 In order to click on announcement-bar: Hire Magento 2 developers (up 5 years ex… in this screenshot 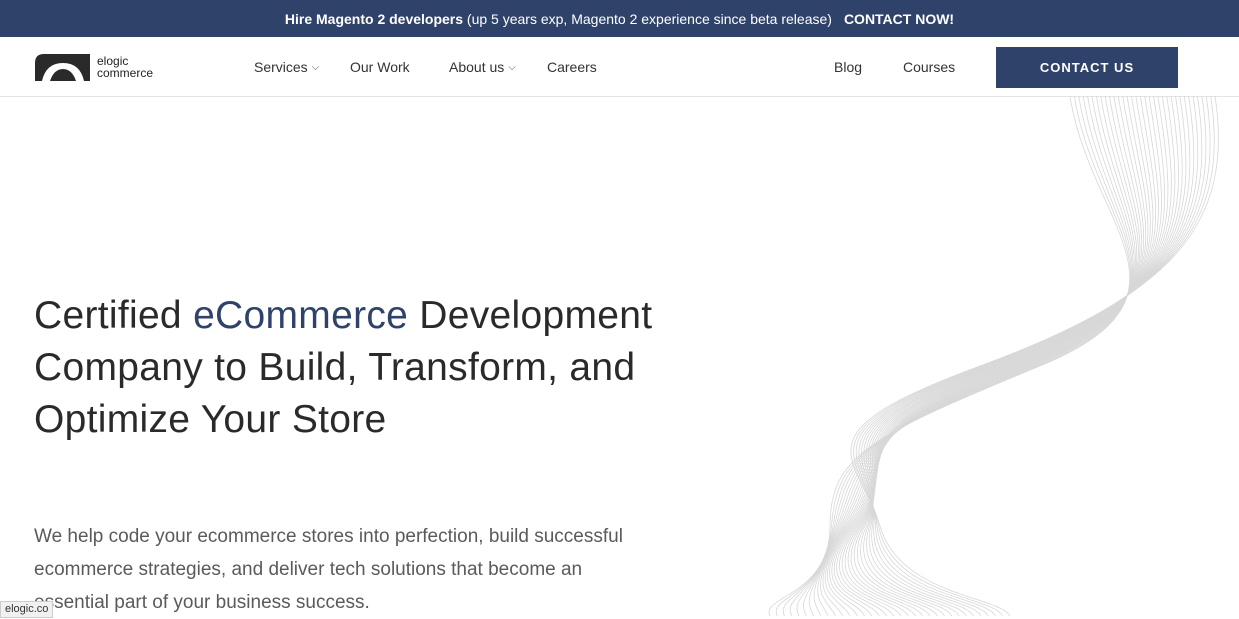, I will do `click(619, 18)`.